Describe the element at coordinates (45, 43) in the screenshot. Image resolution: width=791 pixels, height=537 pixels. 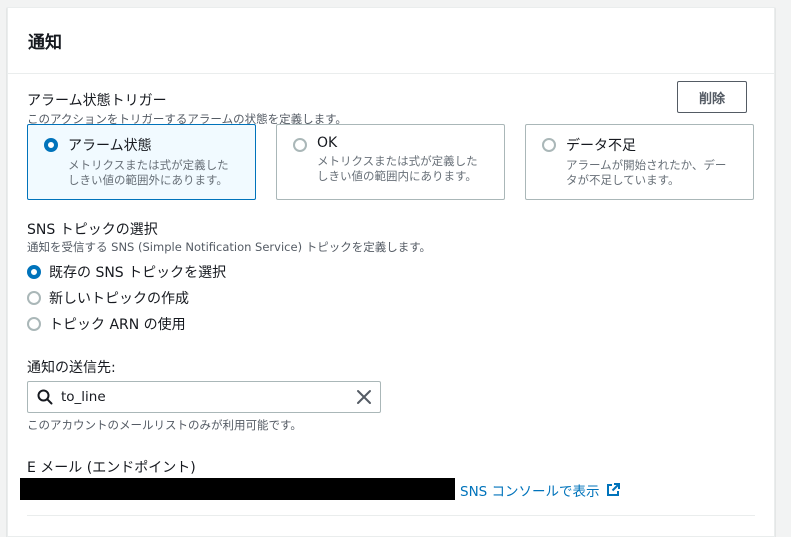
I see `panel-title: 通知` at that location.